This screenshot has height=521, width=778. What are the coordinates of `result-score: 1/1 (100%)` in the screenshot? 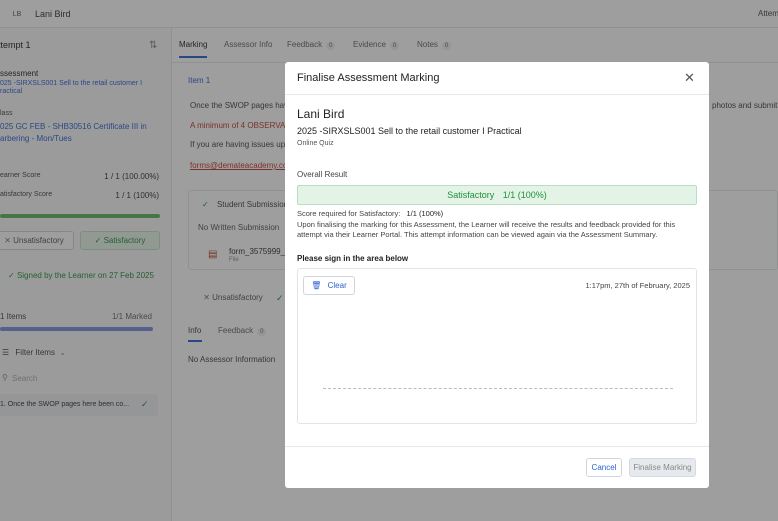 It's located at (524, 195).